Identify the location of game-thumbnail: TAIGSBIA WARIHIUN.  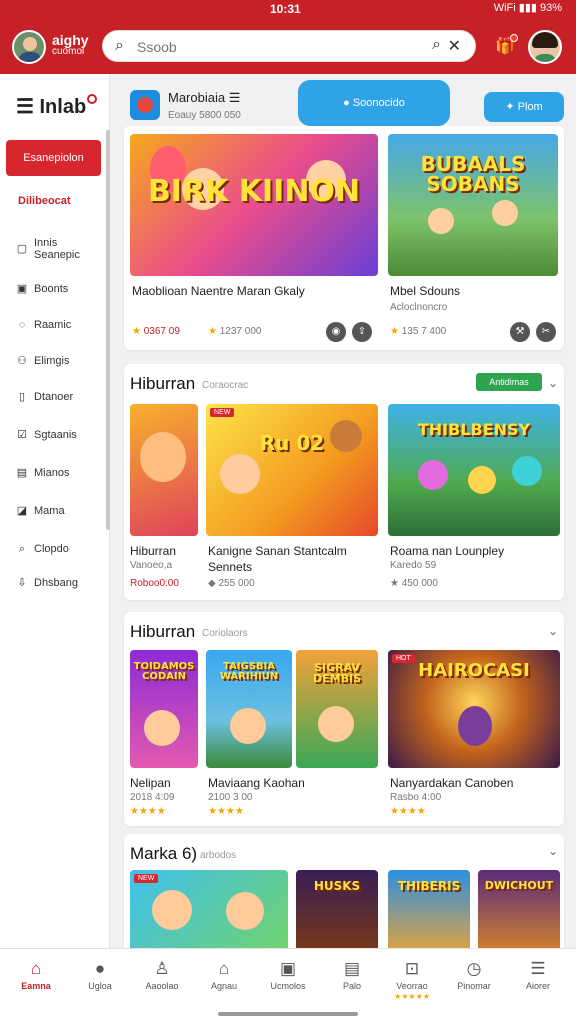
(249, 709).